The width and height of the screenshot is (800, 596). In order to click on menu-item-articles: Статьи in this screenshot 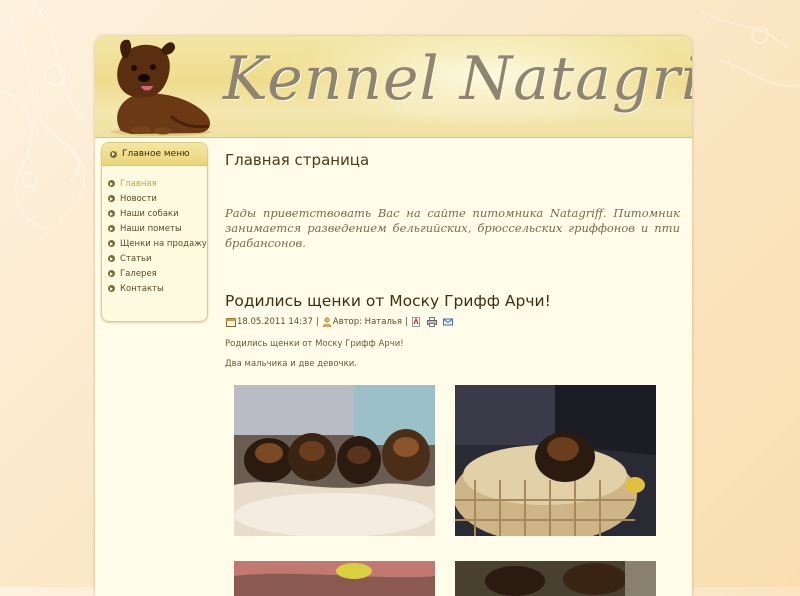, I will do `click(157, 259)`.